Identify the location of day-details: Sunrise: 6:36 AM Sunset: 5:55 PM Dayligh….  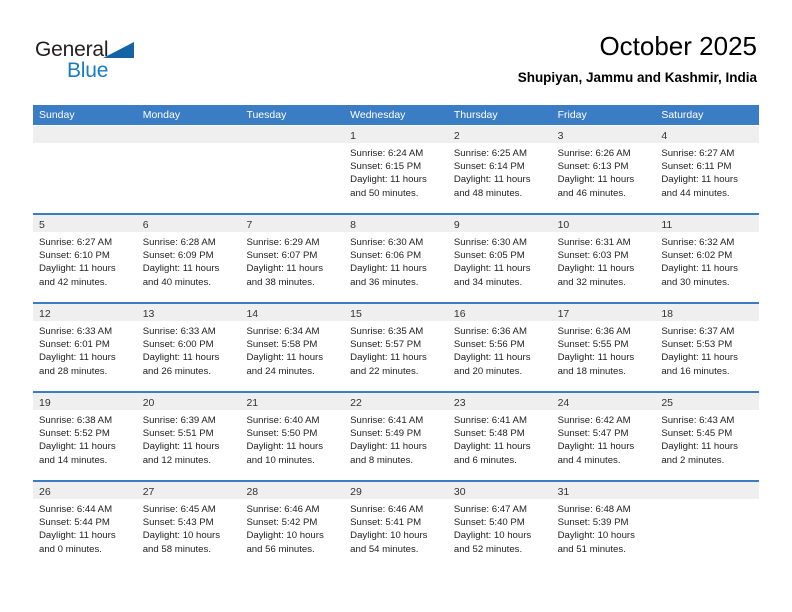
(604, 349).